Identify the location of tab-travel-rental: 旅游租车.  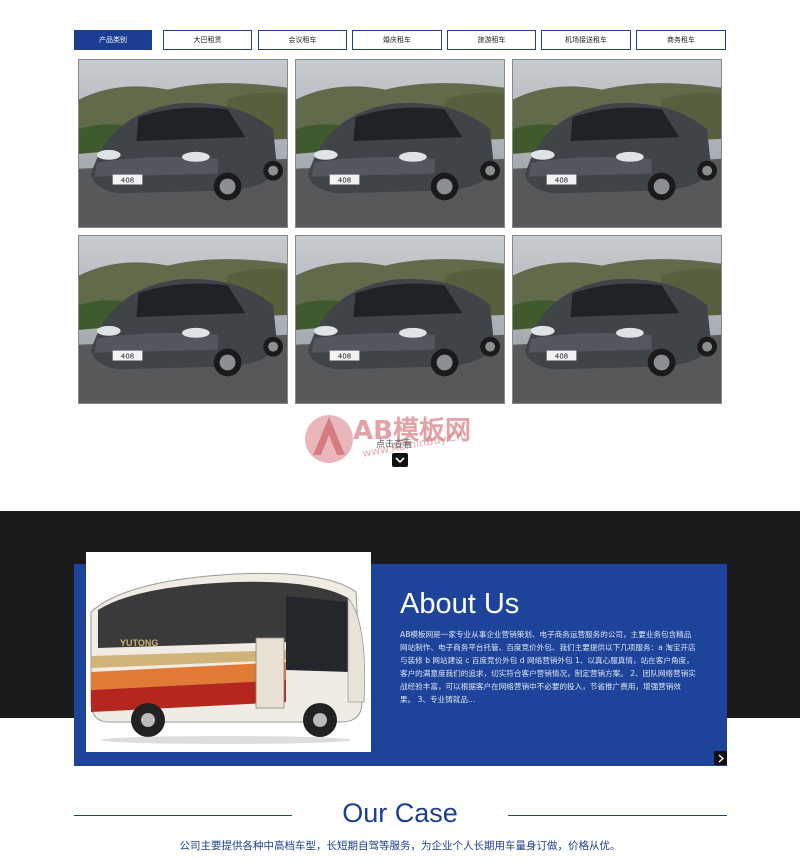
(491, 40).